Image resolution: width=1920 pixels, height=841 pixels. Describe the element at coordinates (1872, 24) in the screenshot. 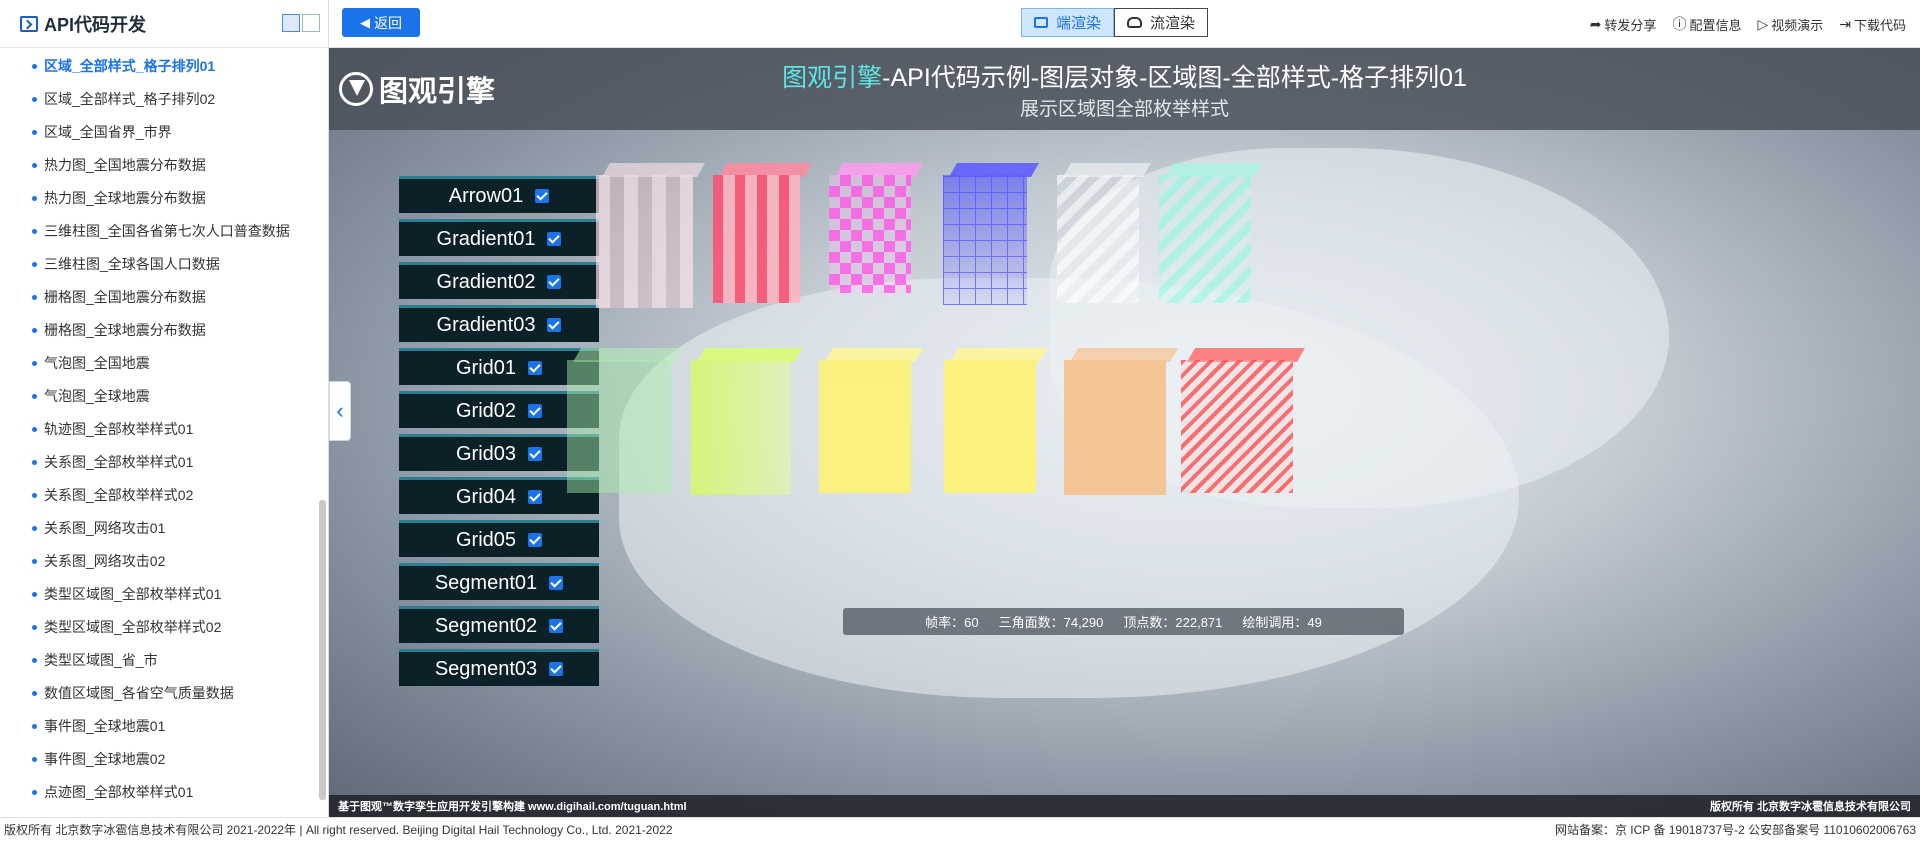

I see `download-code-button: ⇥ 下载代码` at that location.